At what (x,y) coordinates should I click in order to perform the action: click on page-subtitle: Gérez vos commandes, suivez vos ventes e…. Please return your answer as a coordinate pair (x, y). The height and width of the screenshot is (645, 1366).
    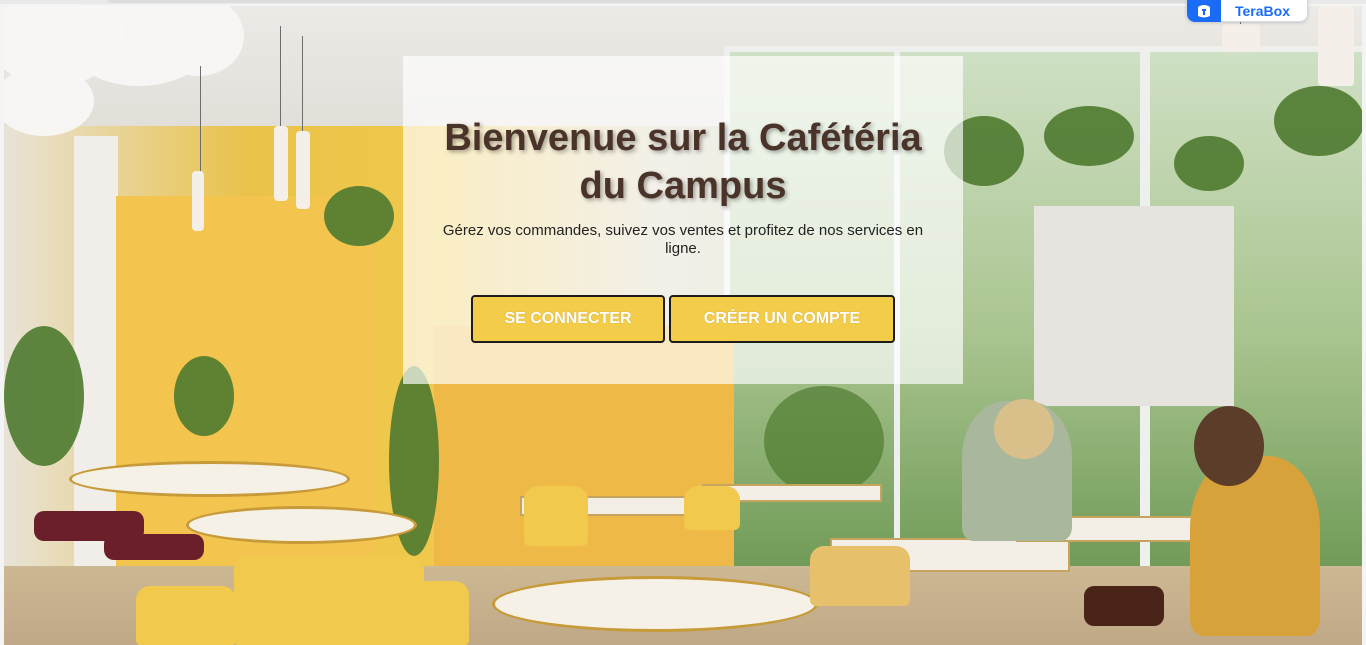
    Looking at the image, I should click on (683, 239).